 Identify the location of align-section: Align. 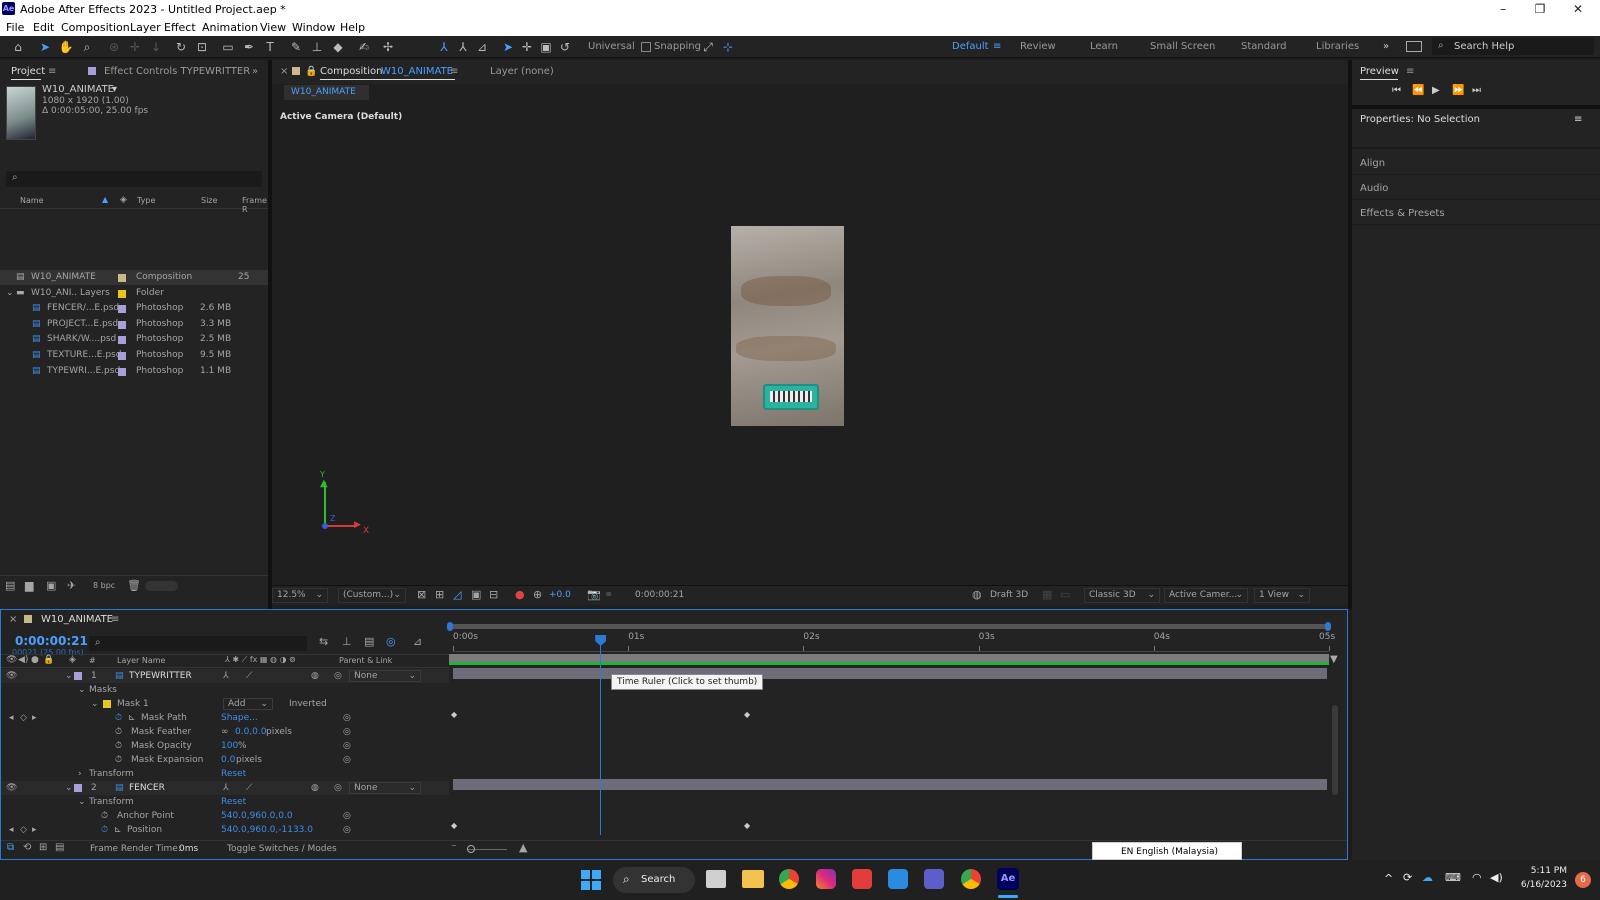
(1372, 163).